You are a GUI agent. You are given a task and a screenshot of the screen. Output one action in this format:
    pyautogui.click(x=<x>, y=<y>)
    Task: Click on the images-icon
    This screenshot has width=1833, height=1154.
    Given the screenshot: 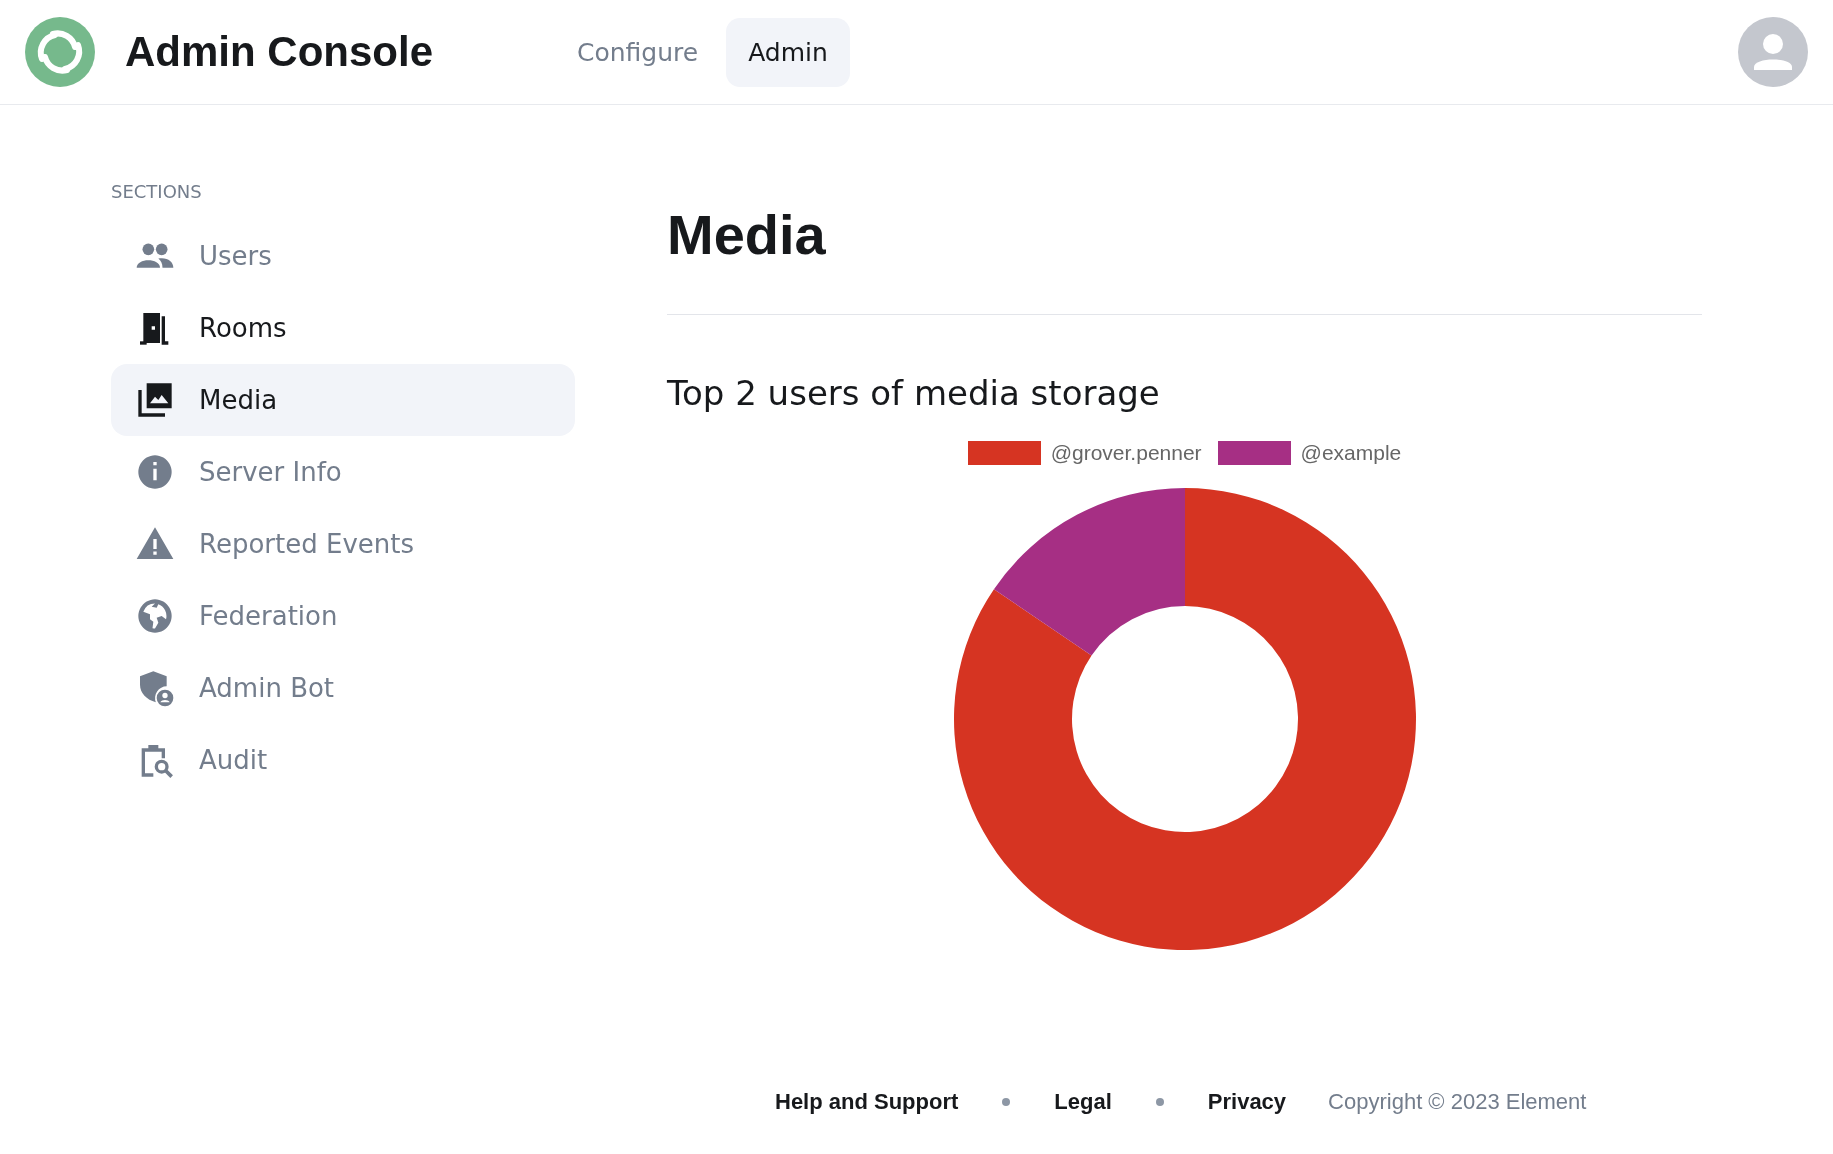 What is the action you would take?
    pyautogui.click(x=155, y=400)
    